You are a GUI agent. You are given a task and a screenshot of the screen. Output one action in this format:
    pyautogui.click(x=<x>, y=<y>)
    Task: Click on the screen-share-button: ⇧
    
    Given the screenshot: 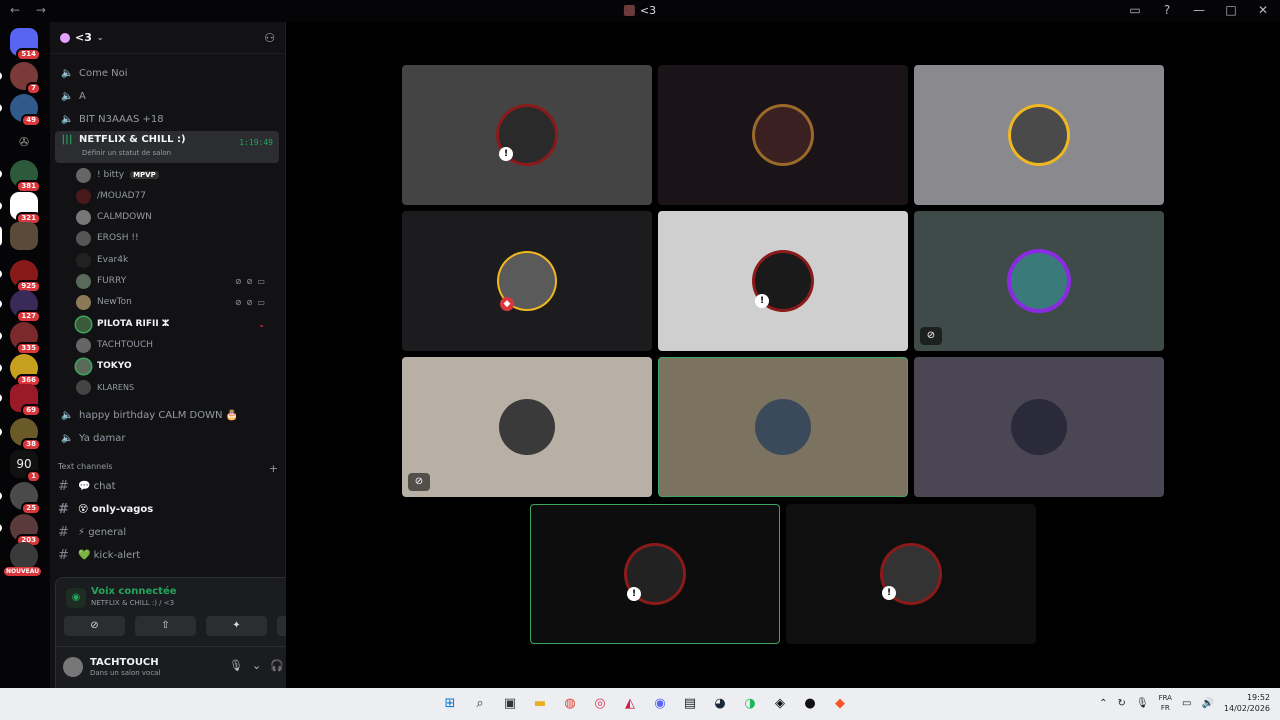 What is the action you would take?
    pyautogui.click(x=165, y=626)
    